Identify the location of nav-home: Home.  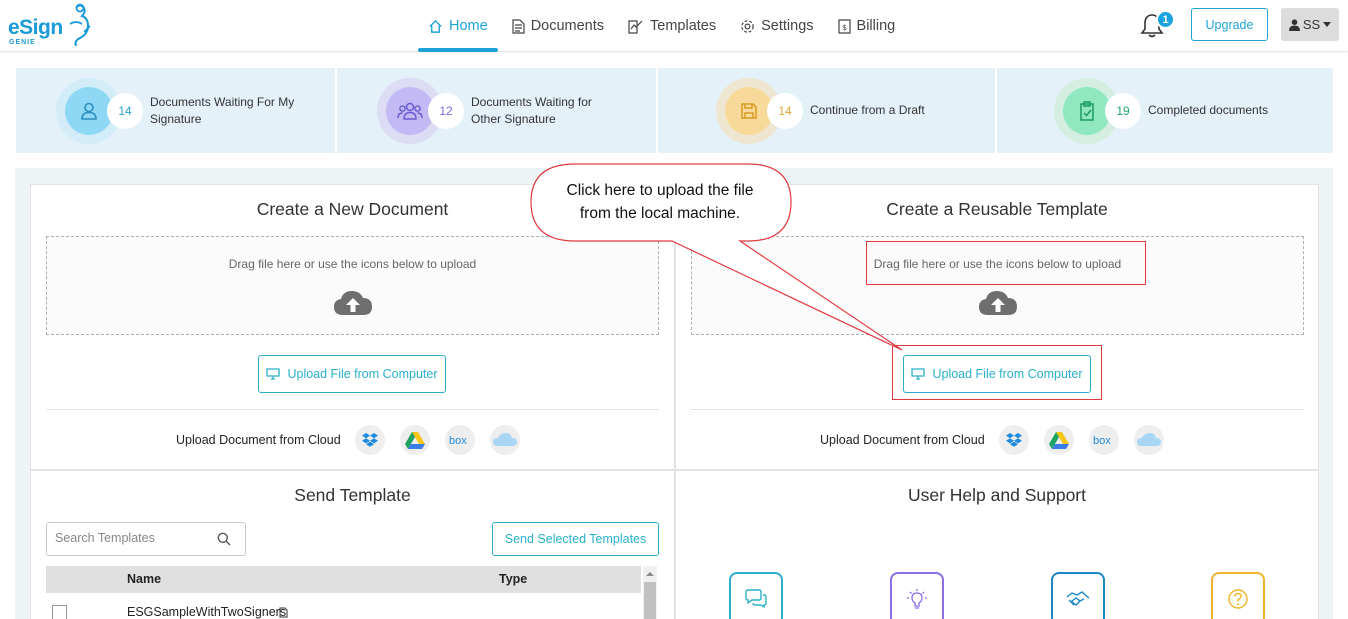
(458, 26).